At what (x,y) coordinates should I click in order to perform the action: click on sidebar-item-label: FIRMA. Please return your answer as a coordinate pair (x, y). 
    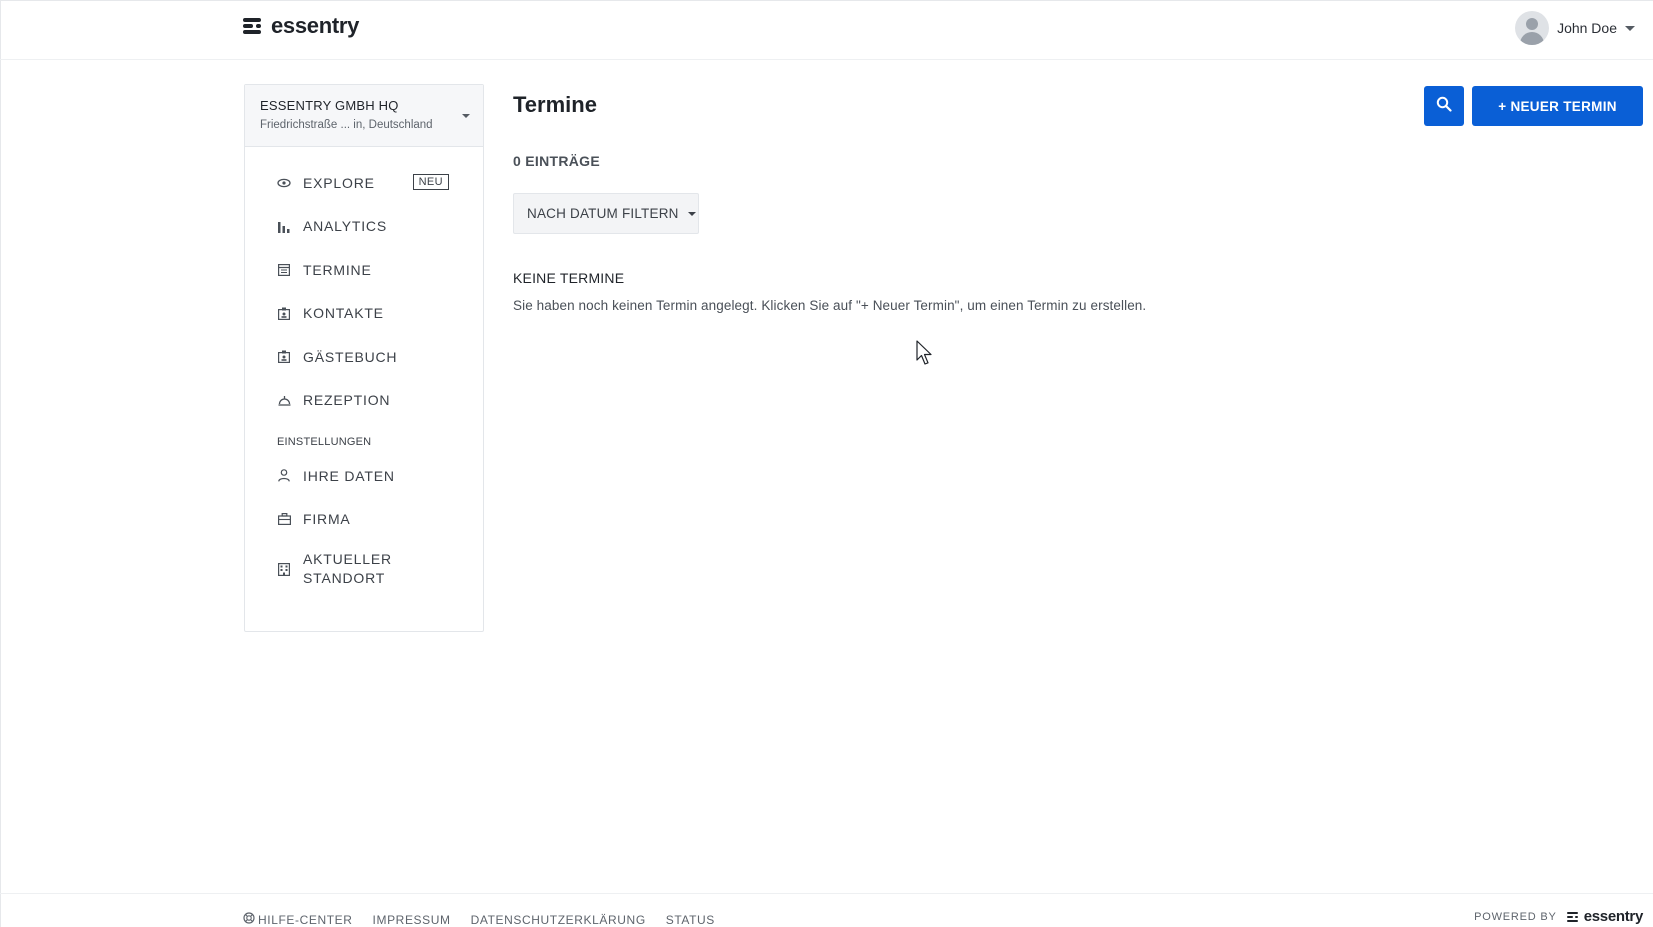
    Looking at the image, I should click on (327, 519).